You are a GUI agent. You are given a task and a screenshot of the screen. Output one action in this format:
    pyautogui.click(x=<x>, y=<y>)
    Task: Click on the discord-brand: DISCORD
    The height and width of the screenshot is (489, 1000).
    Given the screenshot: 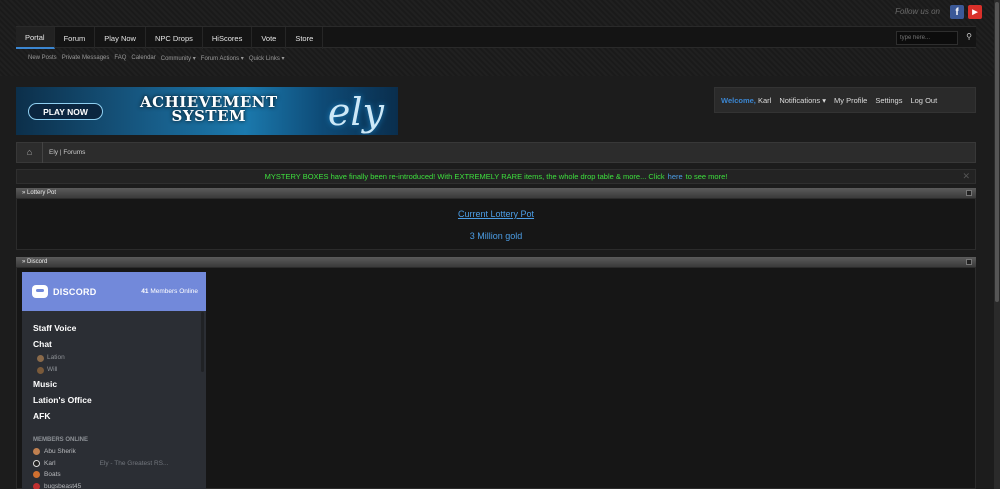 What is the action you would take?
    pyautogui.click(x=75, y=291)
    